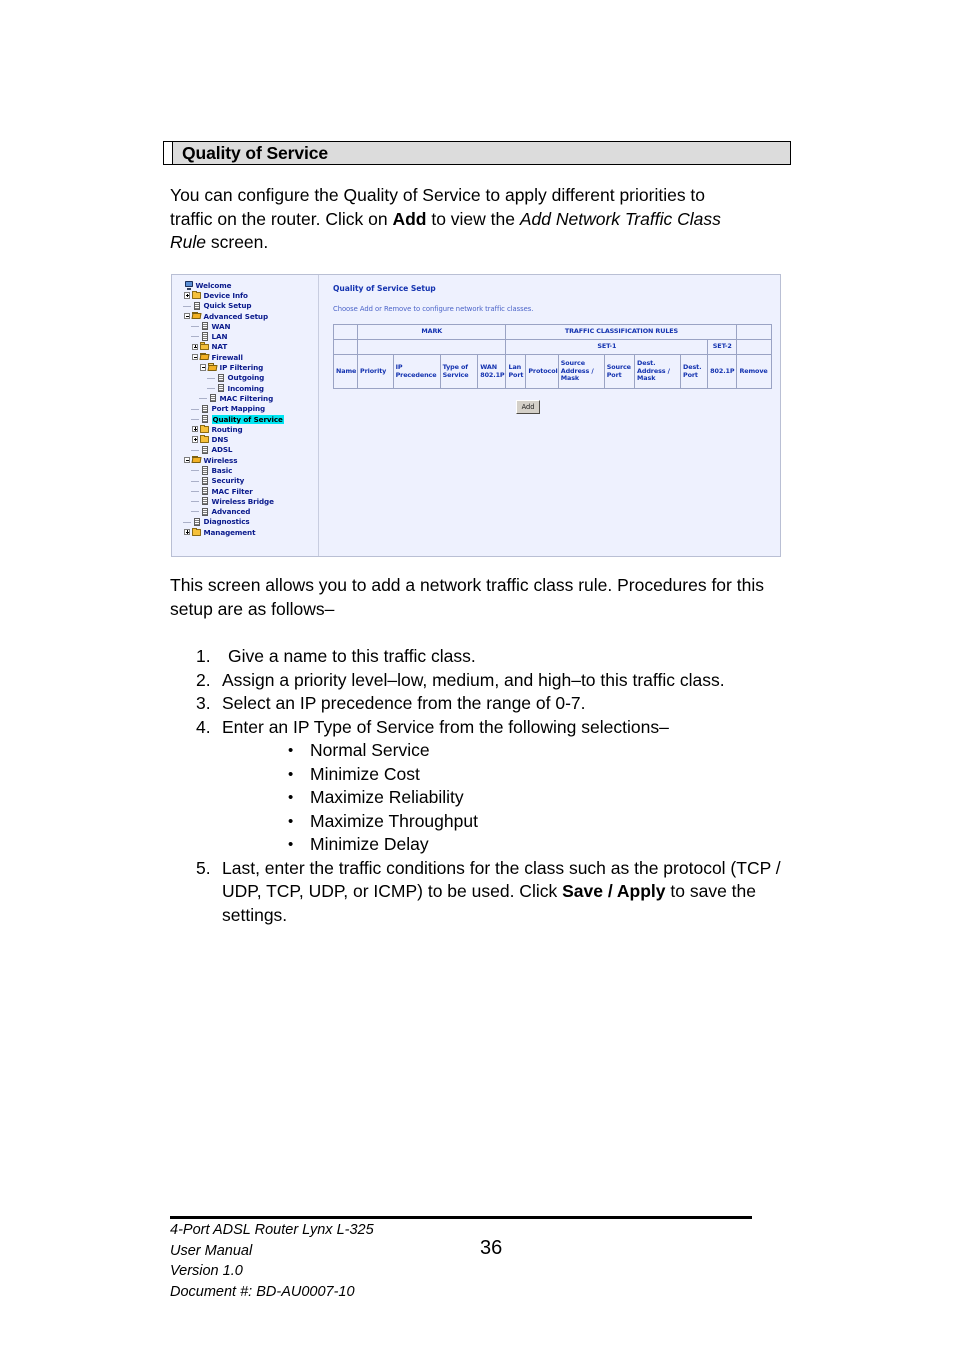 This screenshot has width=954, height=1350. What do you see at coordinates (416, 371) in the screenshot?
I see `column-header-ip-precedence: IP Precedence` at bounding box center [416, 371].